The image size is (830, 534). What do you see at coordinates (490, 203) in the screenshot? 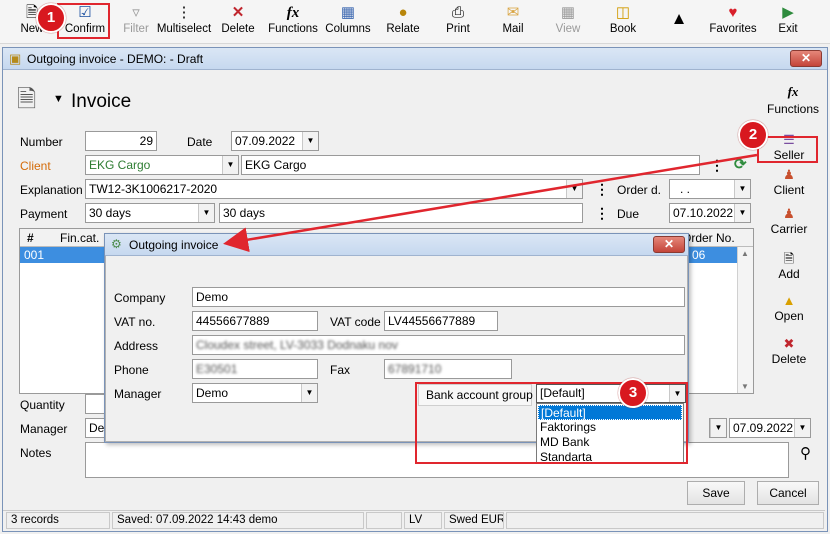
I see `annotation-arrow` at bounding box center [490, 203].